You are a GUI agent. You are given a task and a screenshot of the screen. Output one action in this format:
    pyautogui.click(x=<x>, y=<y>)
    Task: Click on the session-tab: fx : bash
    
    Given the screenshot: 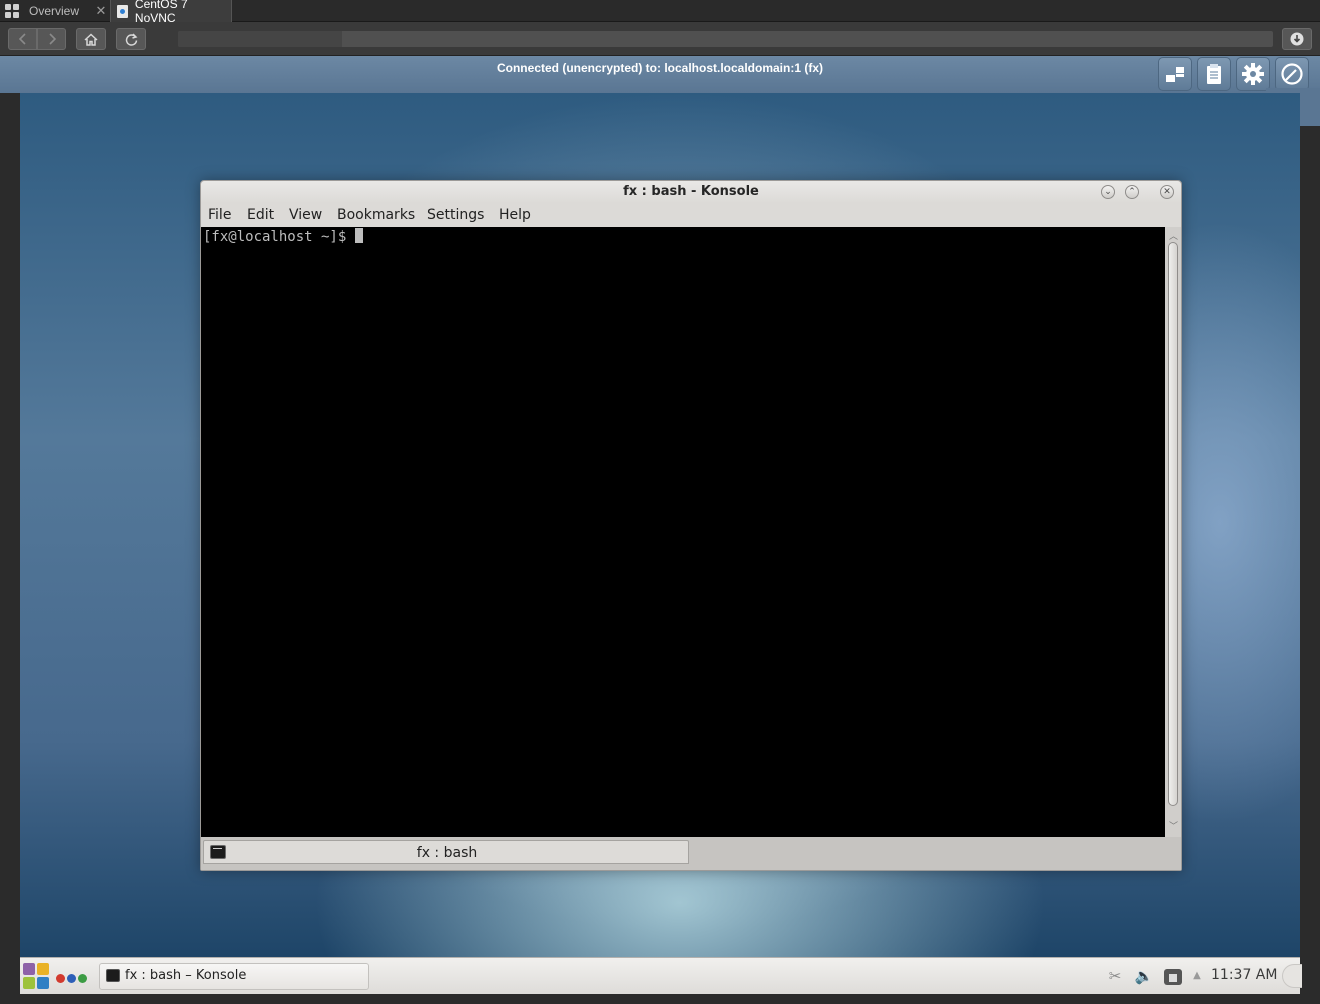 What is the action you would take?
    pyautogui.click(x=446, y=852)
    